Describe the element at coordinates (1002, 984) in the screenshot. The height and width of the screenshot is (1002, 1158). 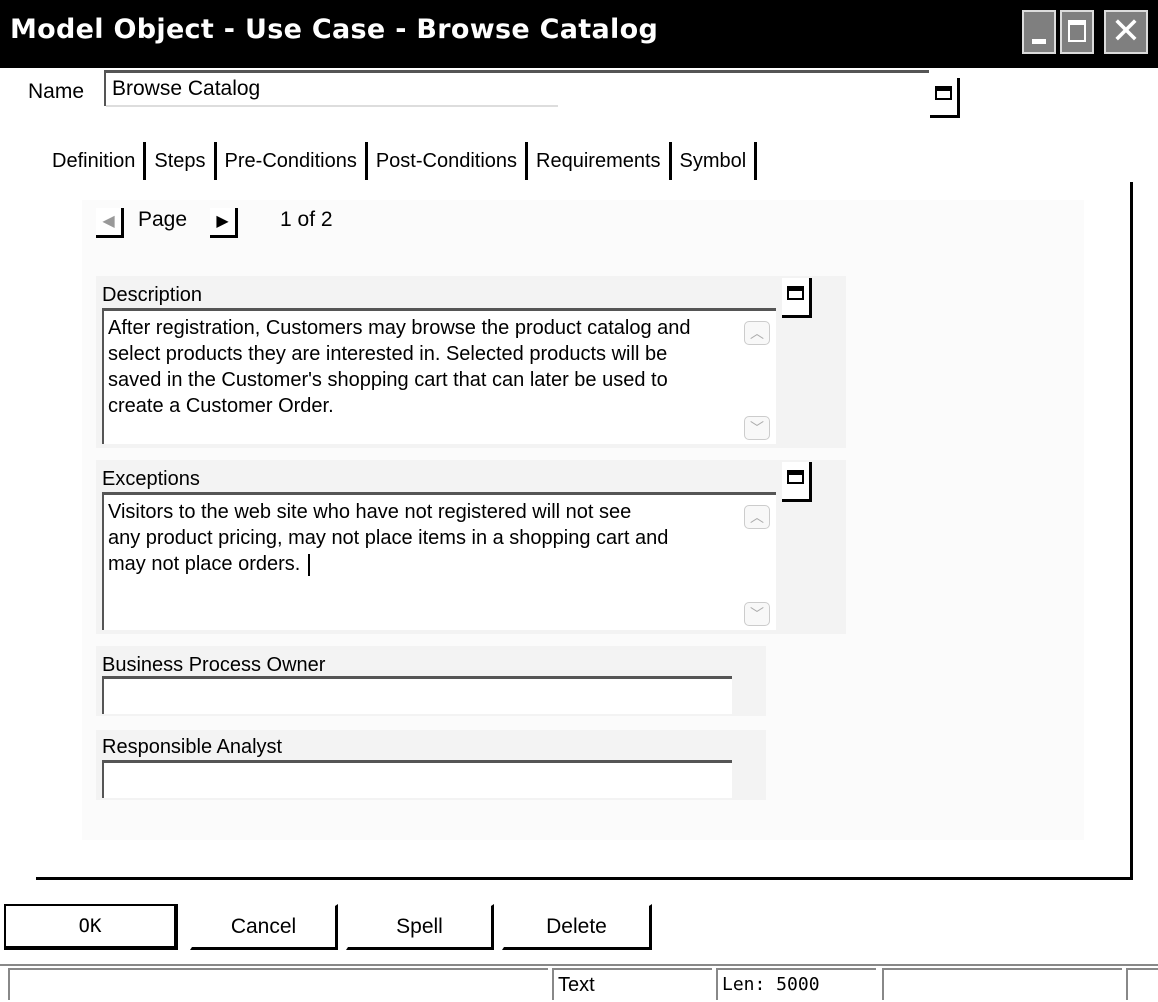
I see `status-cell-empty` at that location.